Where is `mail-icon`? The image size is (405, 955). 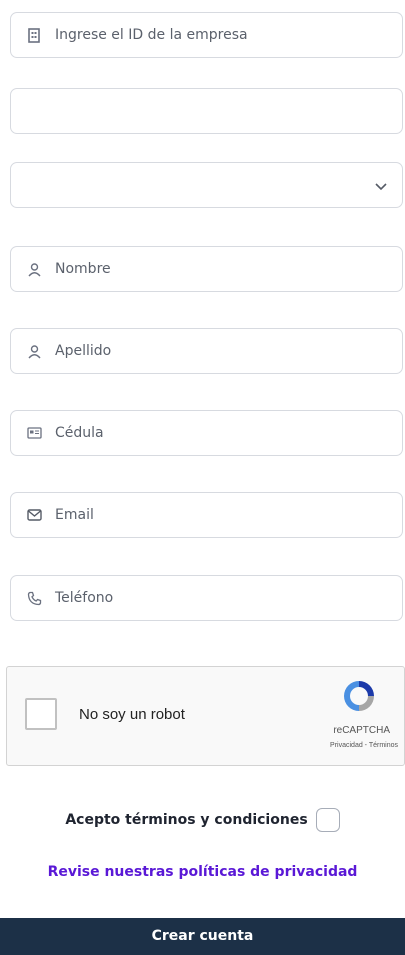 mail-icon is located at coordinates (34, 515).